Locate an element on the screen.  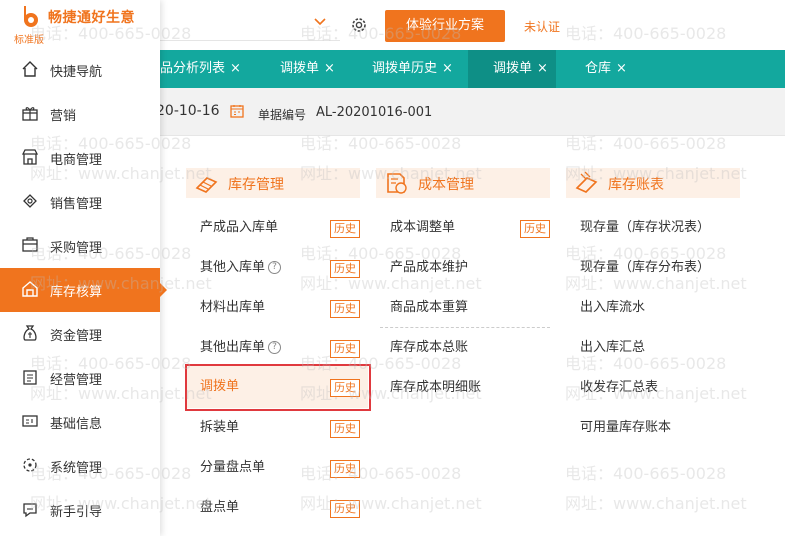
store-icon is located at coordinates (30, 157).